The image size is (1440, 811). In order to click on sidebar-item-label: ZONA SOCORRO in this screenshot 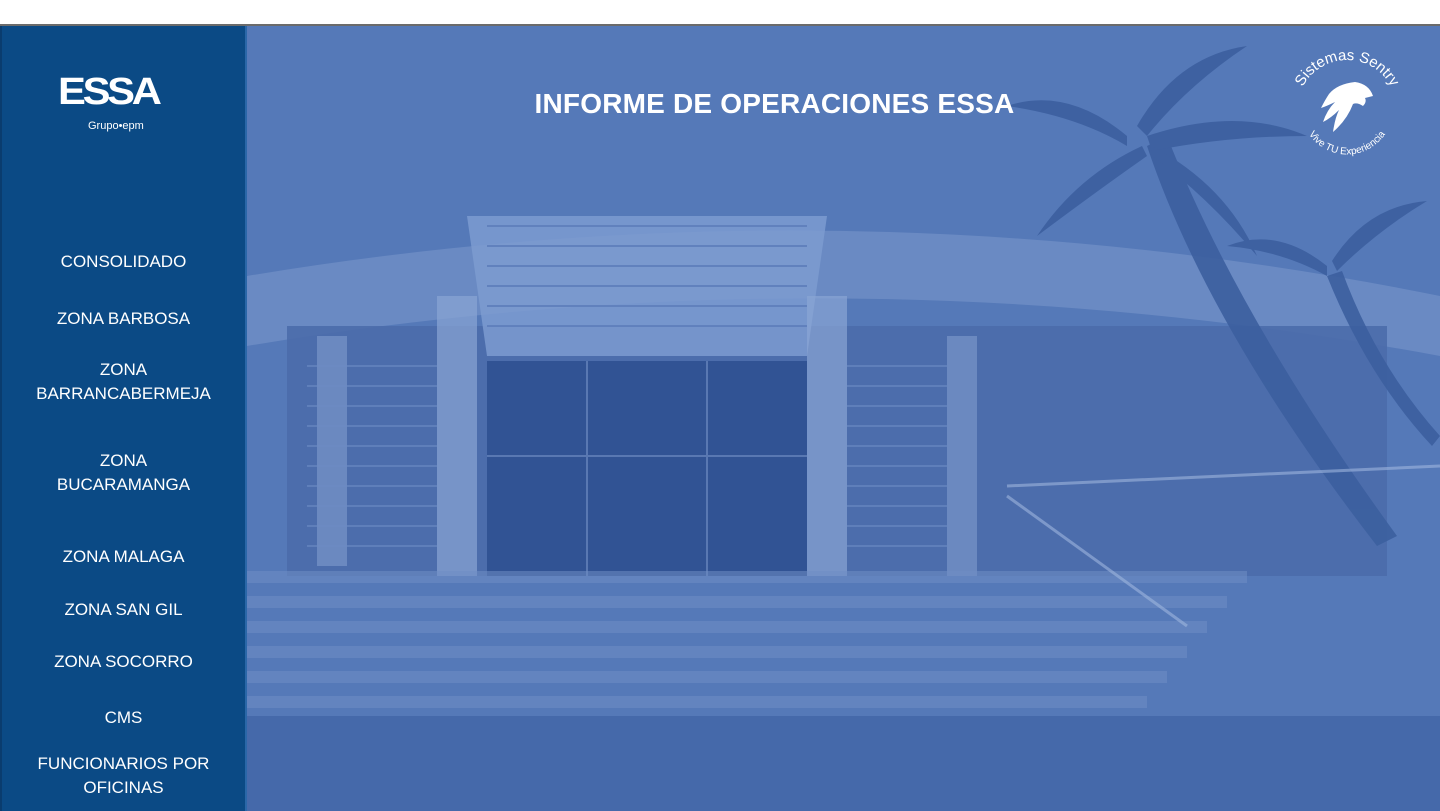, I will do `click(123, 661)`.